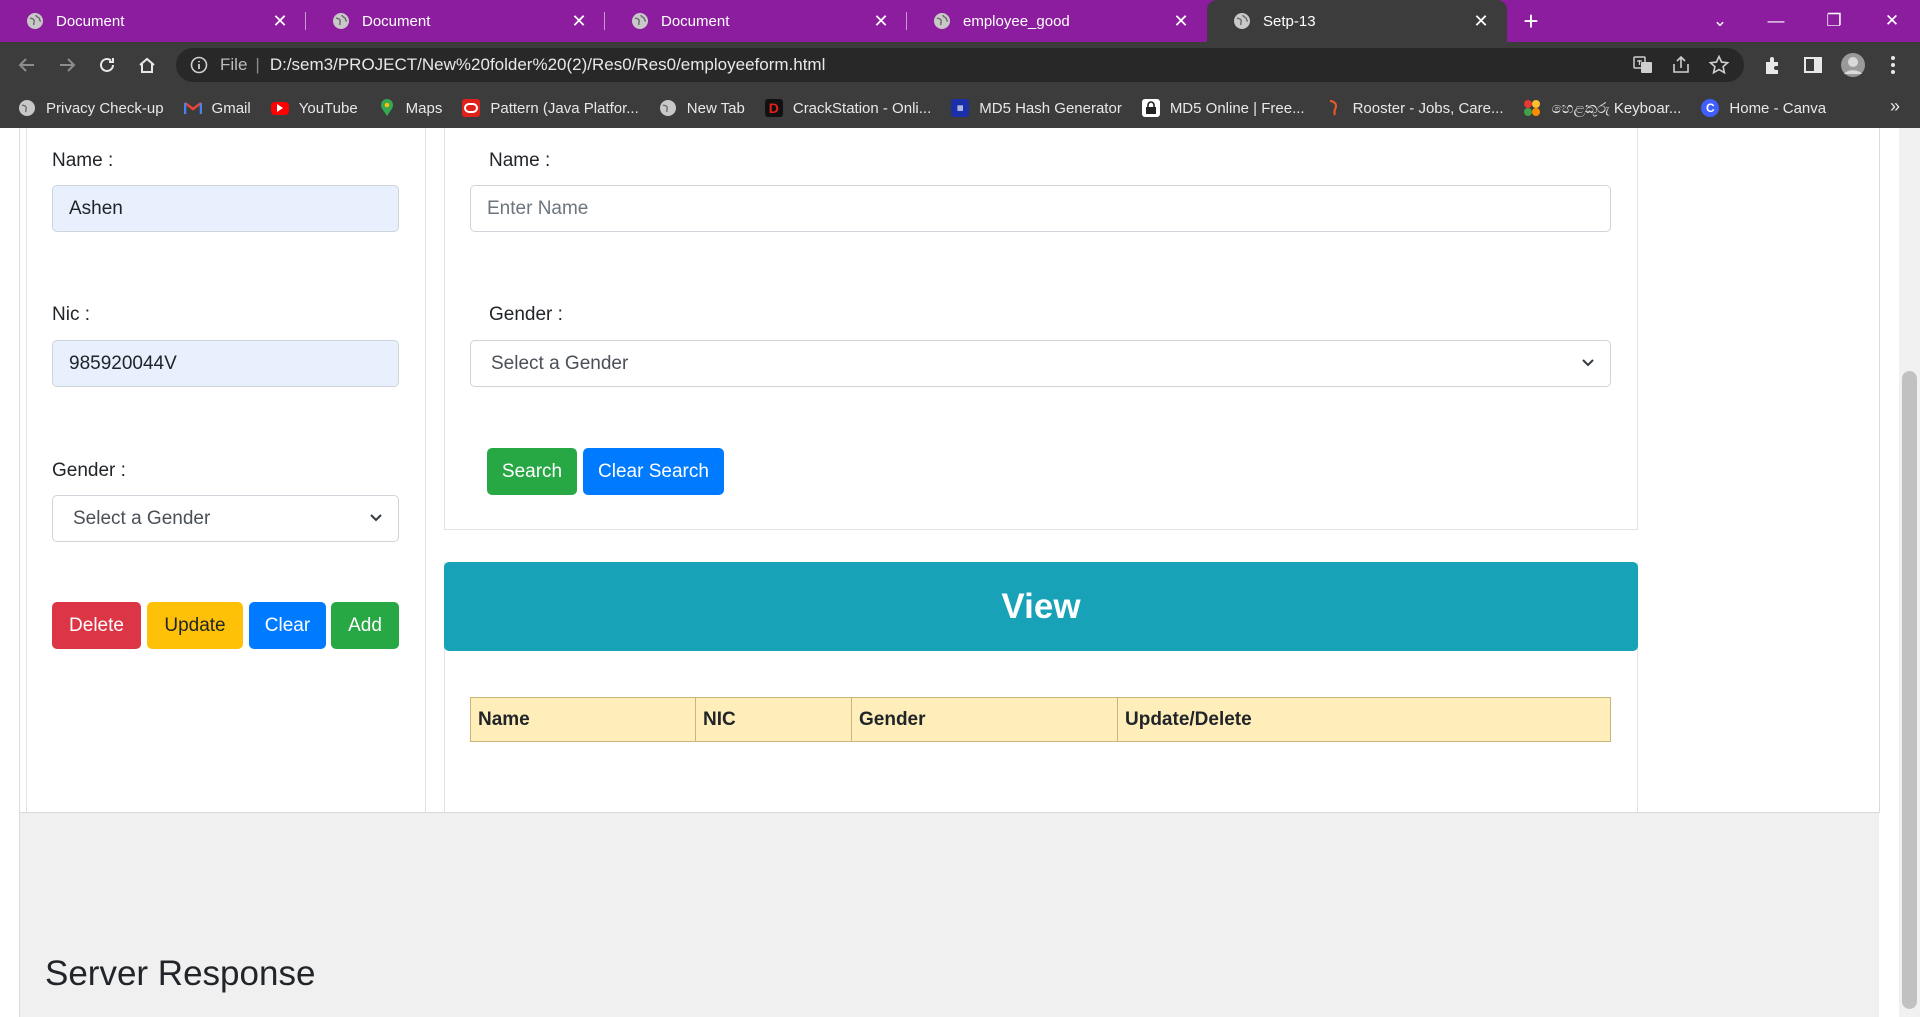 The image size is (1920, 1017). I want to click on reload-icon, so click(107, 65).